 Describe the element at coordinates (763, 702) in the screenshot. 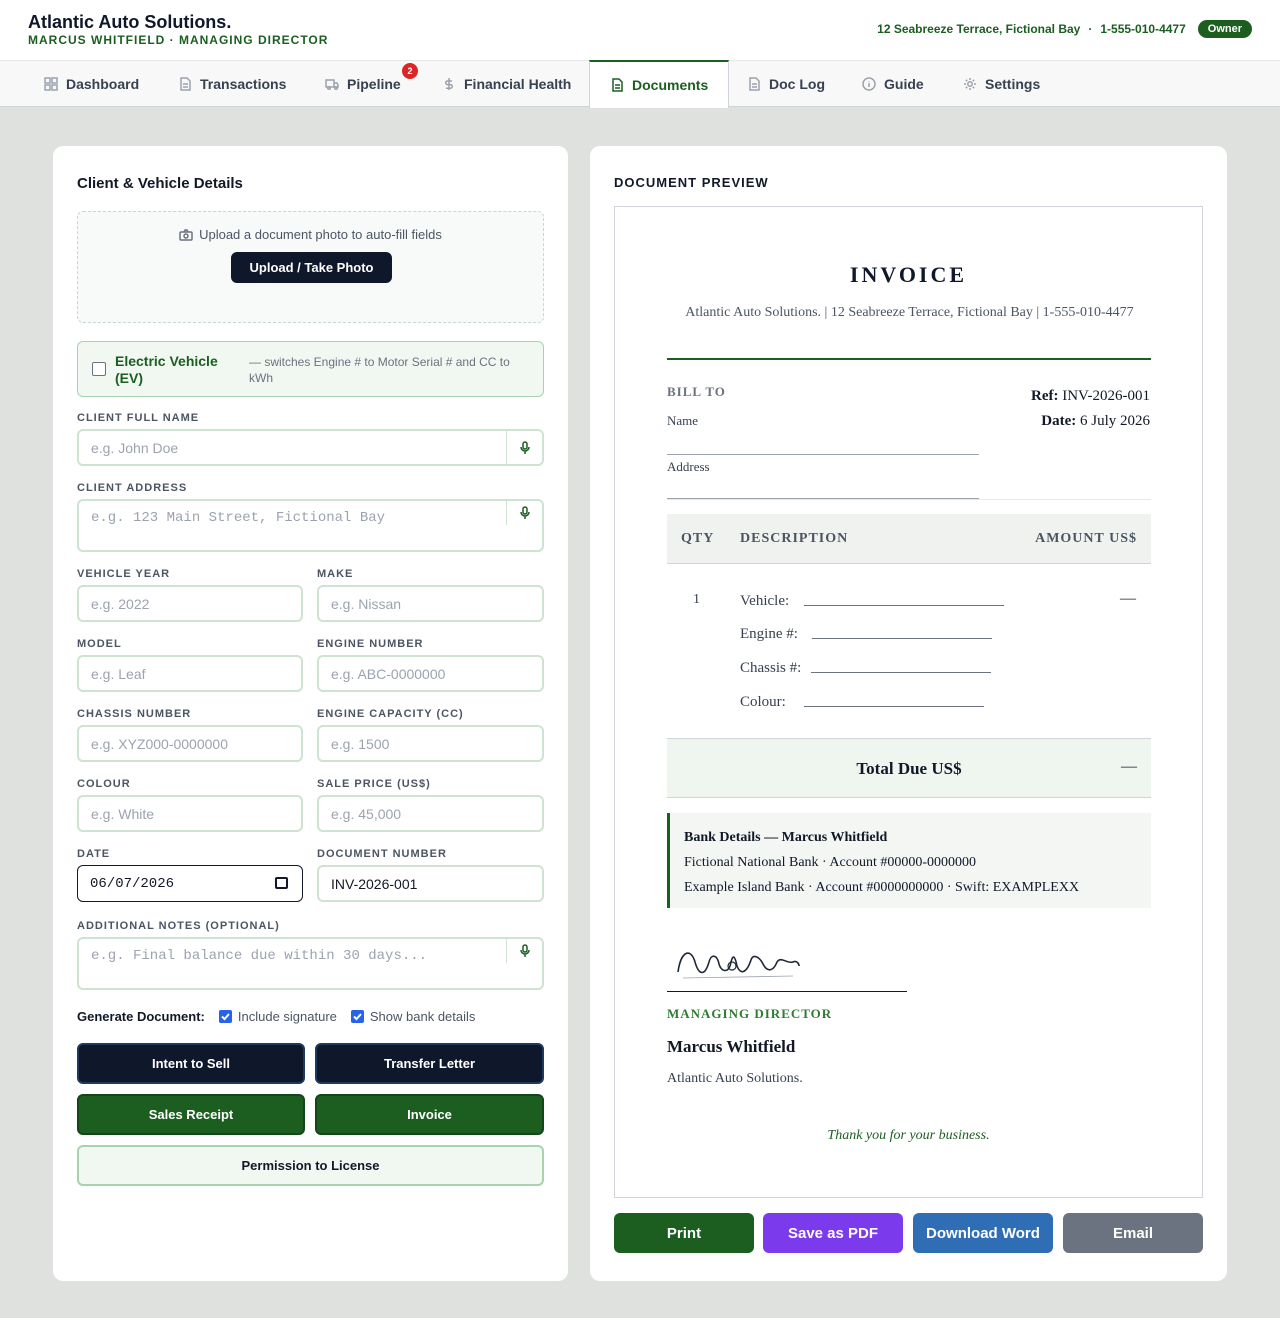

I see `colour-label: Colour:` at that location.